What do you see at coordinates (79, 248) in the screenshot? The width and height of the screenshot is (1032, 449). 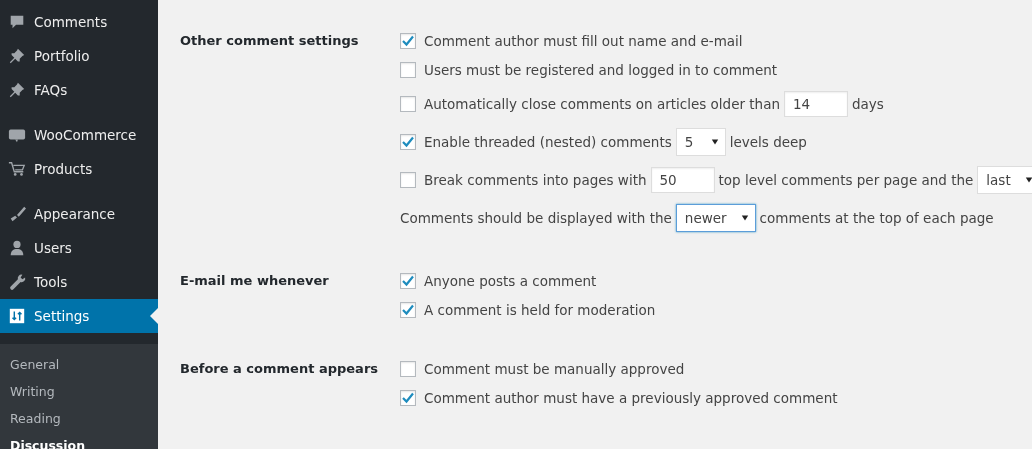 I see `menu-item: Users` at bounding box center [79, 248].